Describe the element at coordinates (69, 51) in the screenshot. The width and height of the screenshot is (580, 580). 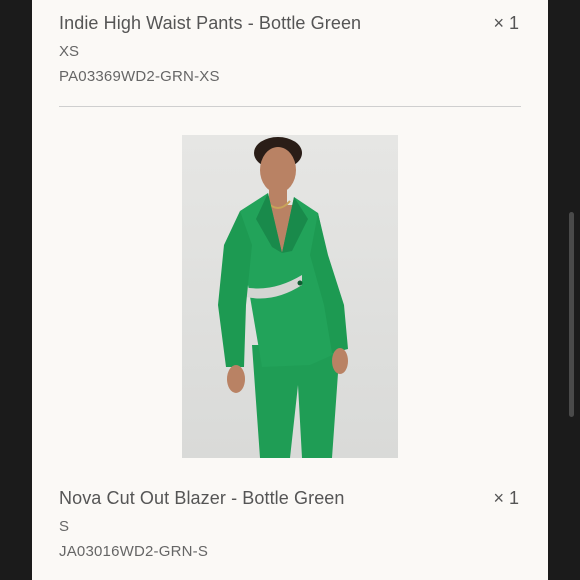
I see `item-variant: XS` at that location.